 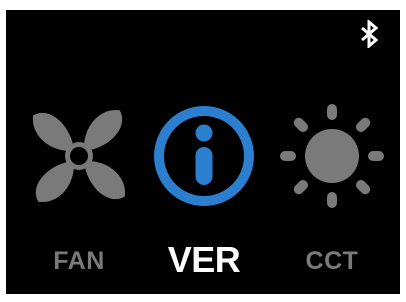 I want to click on menu-label-ver: VER, so click(x=204, y=259).